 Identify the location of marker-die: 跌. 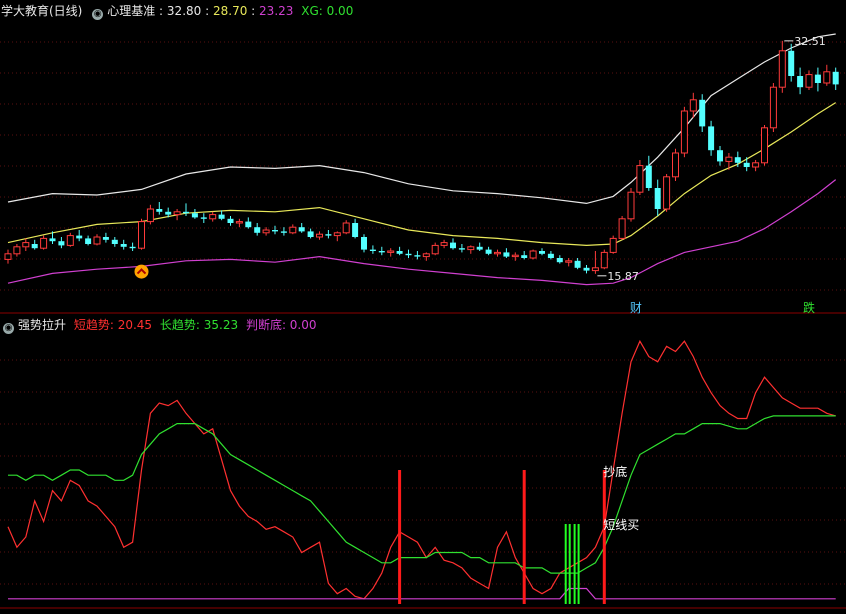
(809, 307).